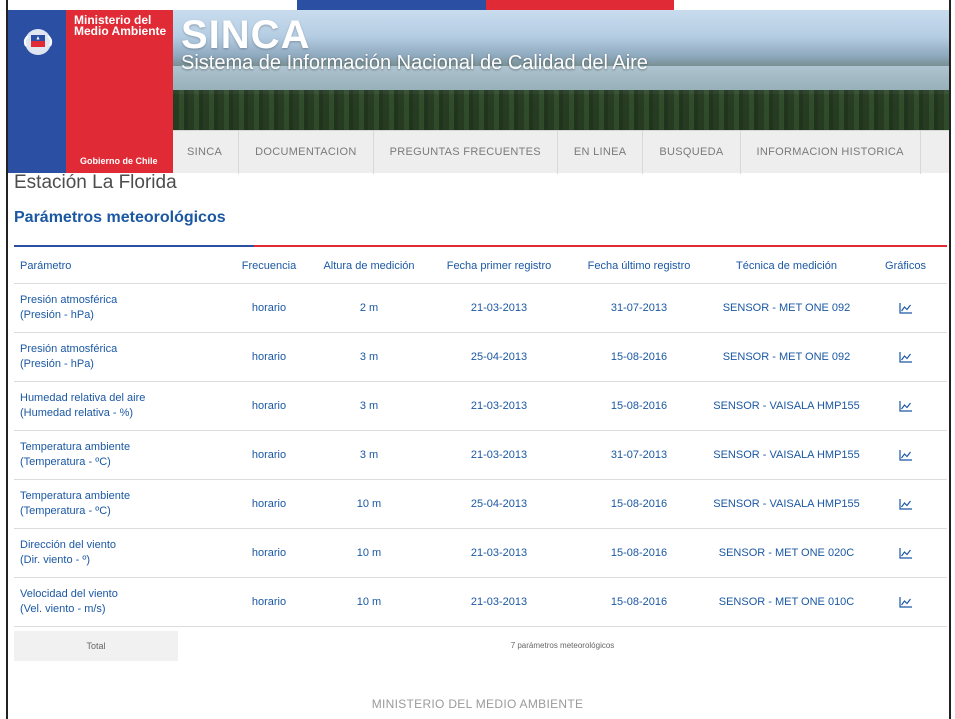 The height and width of the screenshot is (719, 955). Describe the element at coordinates (786, 602) in the screenshot. I see `technique-cell: SENSOR - MET ONE 010C` at that location.